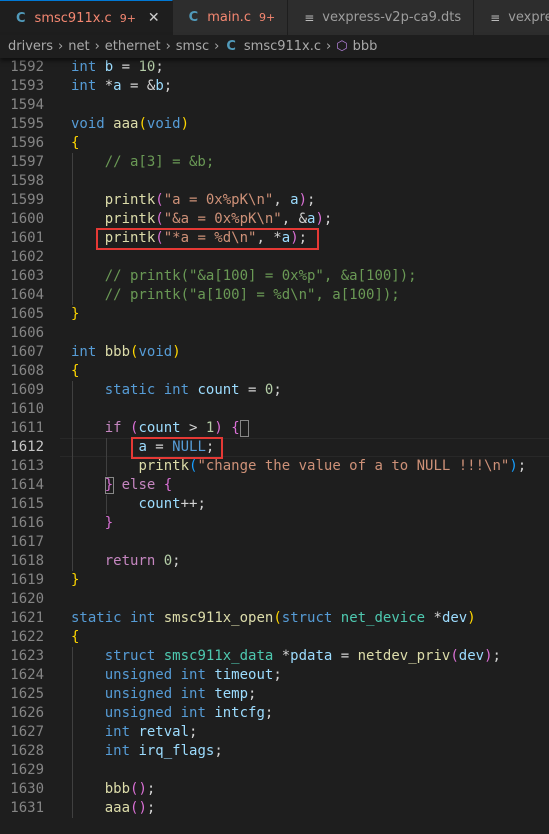 The width and height of the screenshot is (549, 834). What do you see at coordinates (274, 770) in the screenshot?
I see `code-line: 1629` at bounding box center [274, 770].